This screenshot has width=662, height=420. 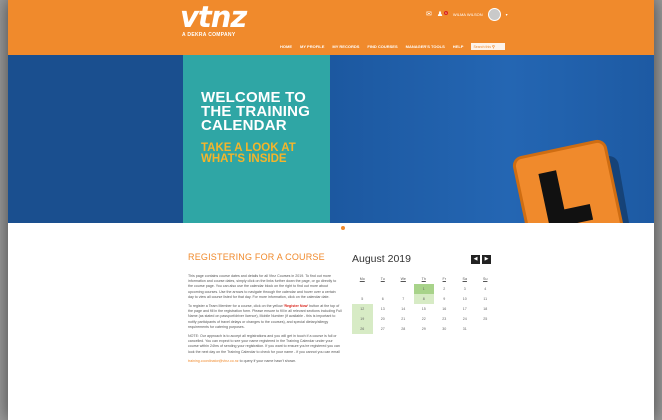 I want to click on calendar-day: 18, so click(x=485, y=309).